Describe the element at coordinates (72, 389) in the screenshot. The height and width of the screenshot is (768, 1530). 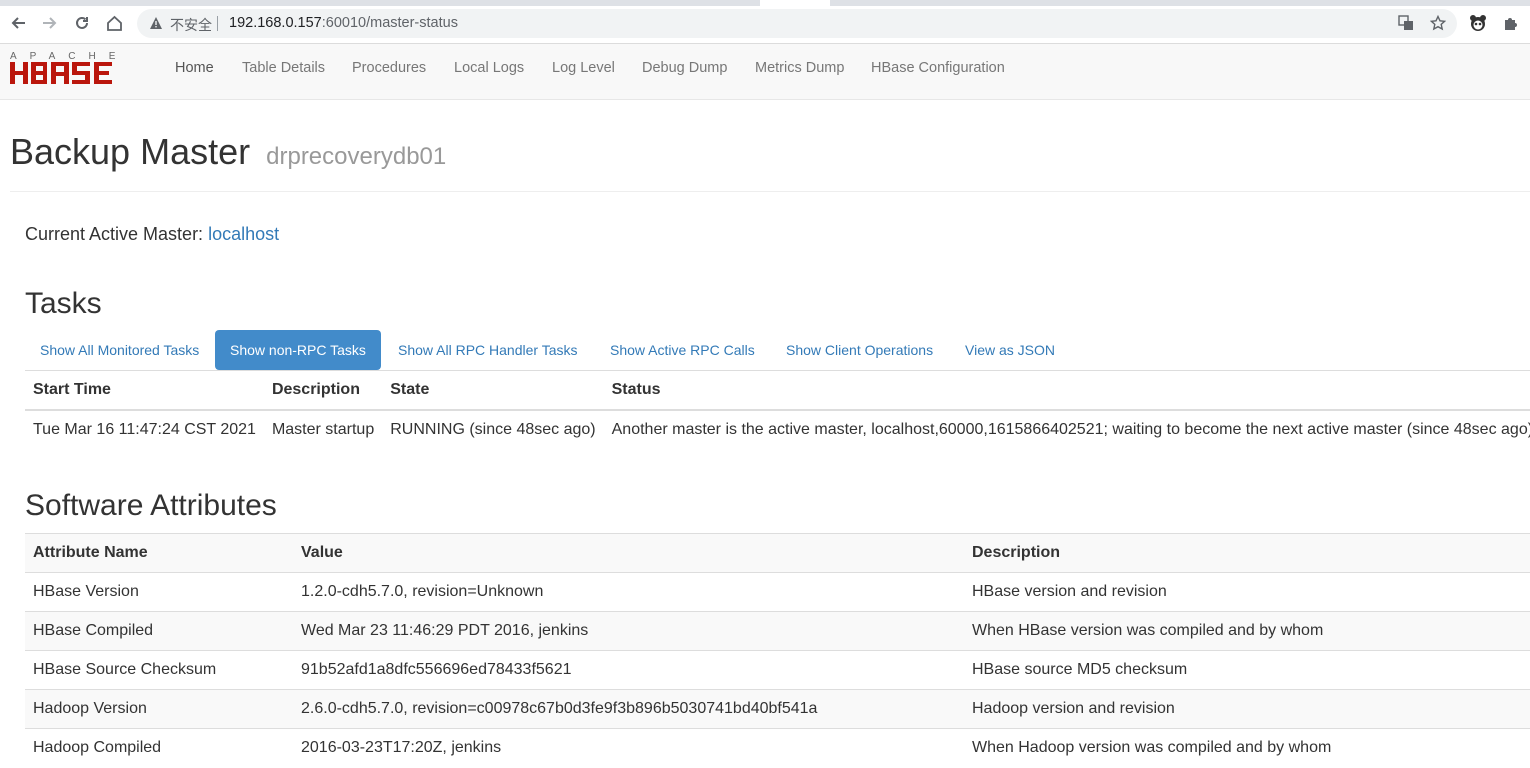
I see `column-start-time: Start Time` at that location.